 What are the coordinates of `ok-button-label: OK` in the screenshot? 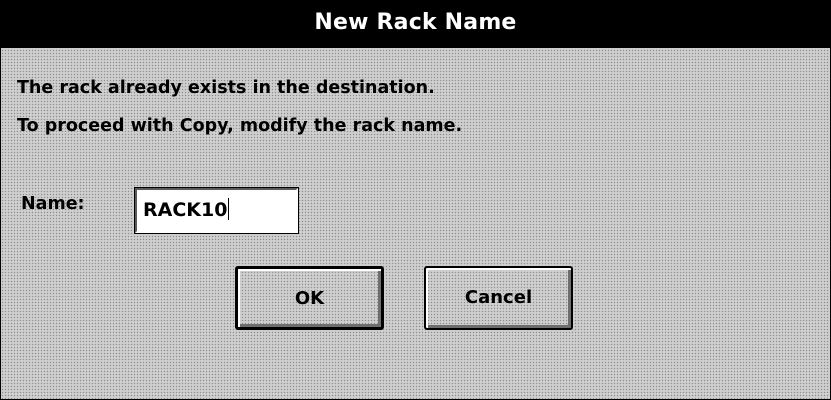 It's located at (309, 298).